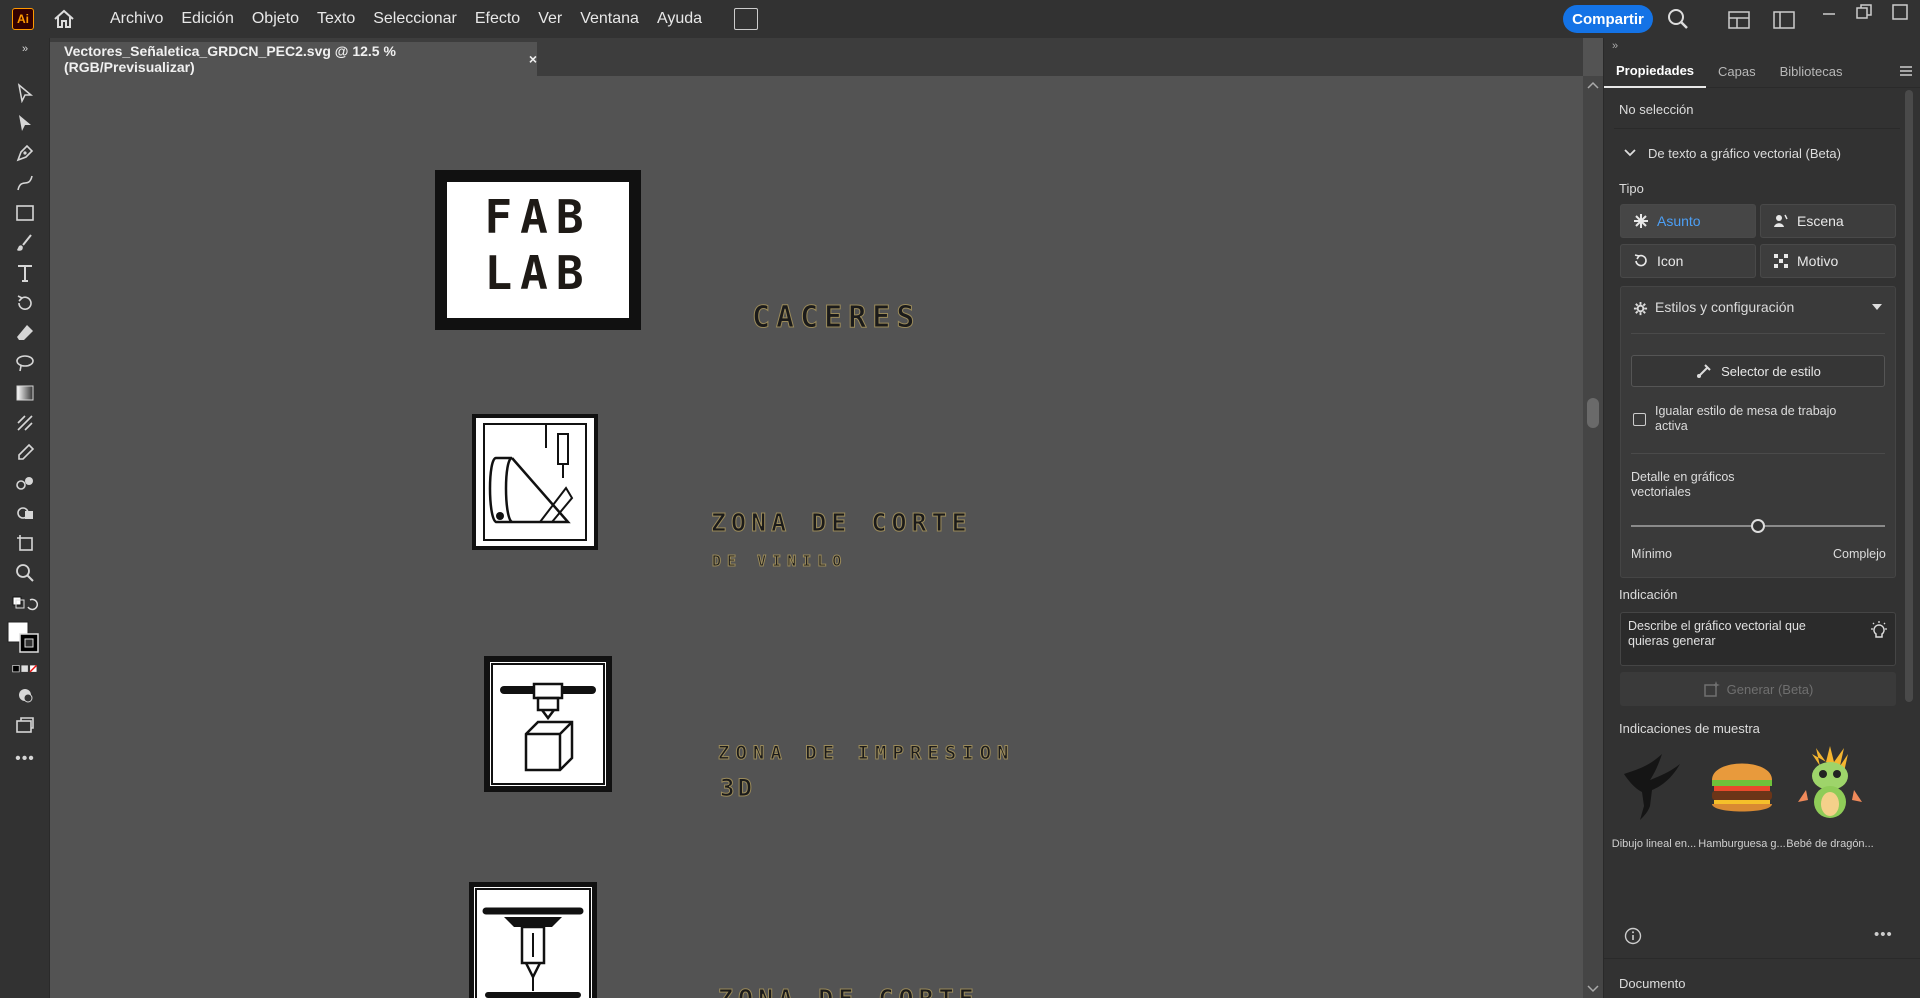 The image size is (1920, 998). What do you see at coordinates (737, 788) in the screenshot?
I see `print-zone-subtitle: 3D` at bounding box center [737, 788].